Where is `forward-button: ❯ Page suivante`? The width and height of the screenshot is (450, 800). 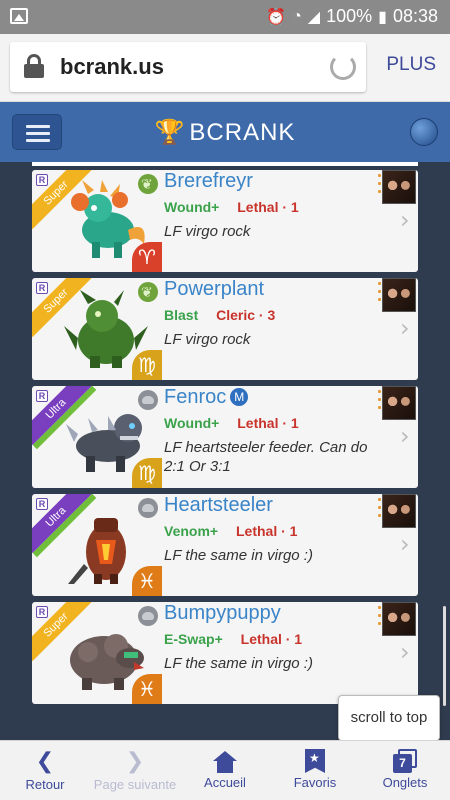
forward-button: ❯ Page suivante is located at coordinates (135, 770).